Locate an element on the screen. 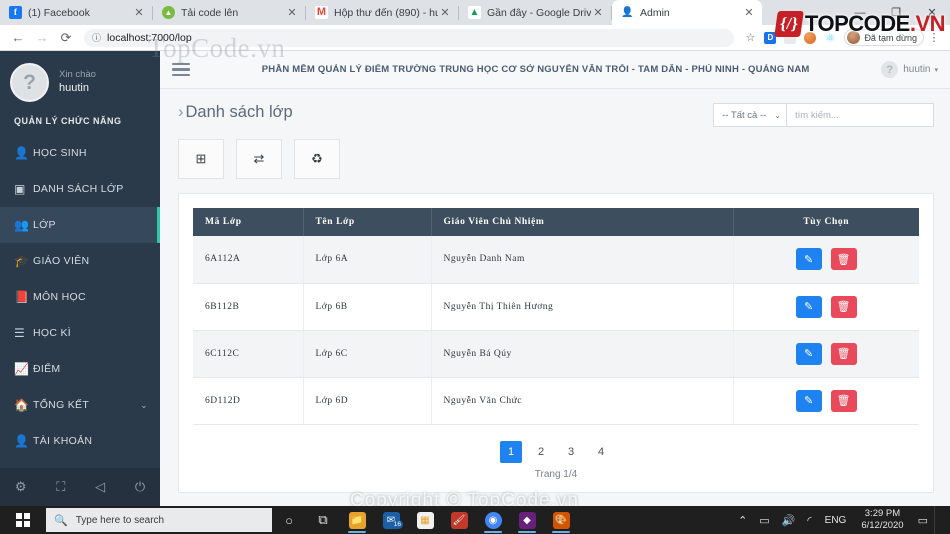 The height and width of the screenshot is (534, 950). page-heading: › Danh sách lớp is located at coordinates (235, 112).